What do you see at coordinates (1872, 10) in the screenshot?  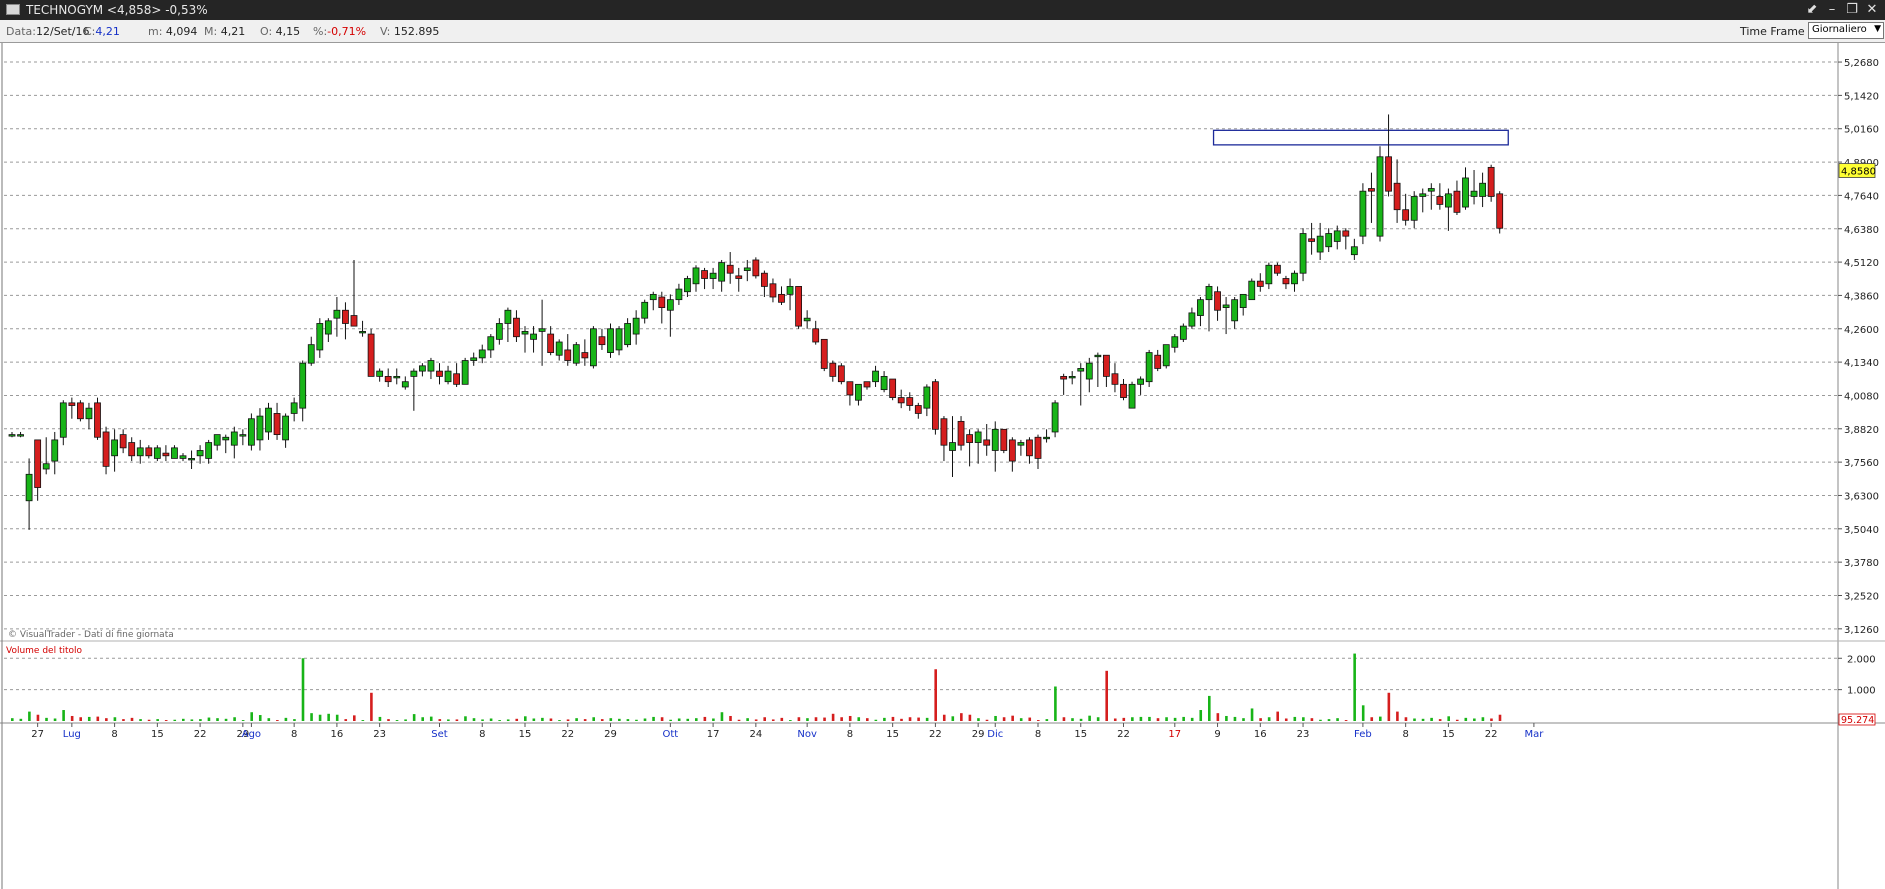 I see `close-button: ✕` at bounding box center [1872, 10].